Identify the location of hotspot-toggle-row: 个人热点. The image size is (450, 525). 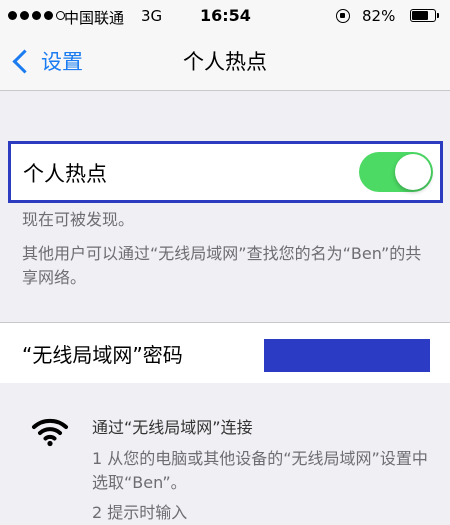
(225, 172).